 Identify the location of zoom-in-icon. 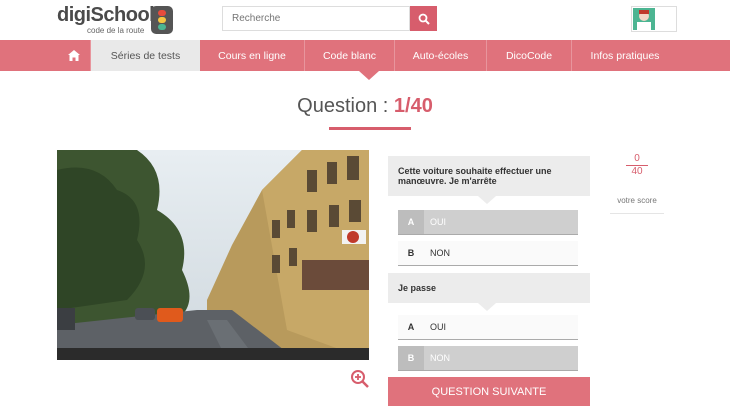
(360, 379).